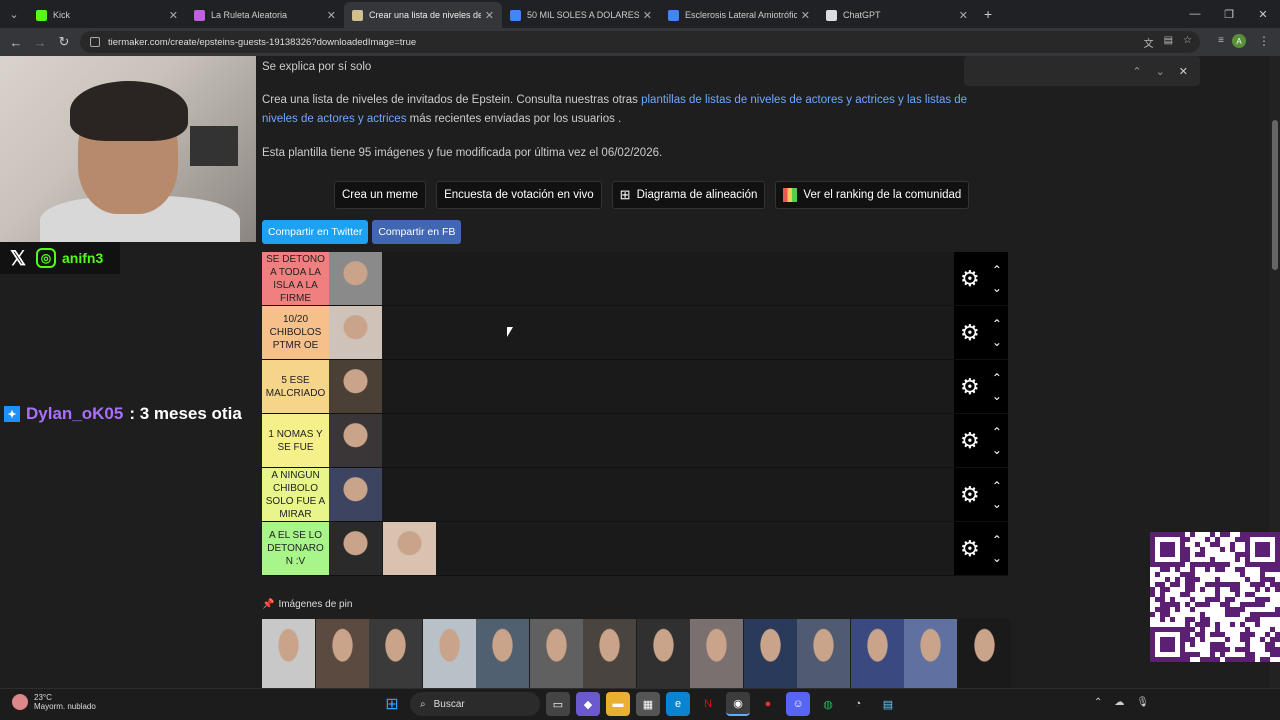 This screenshot has width=1280, height=720. Describe the element at coordinates (1195, 14) in the screenshot. I see `minimize-icon: —` at that location.